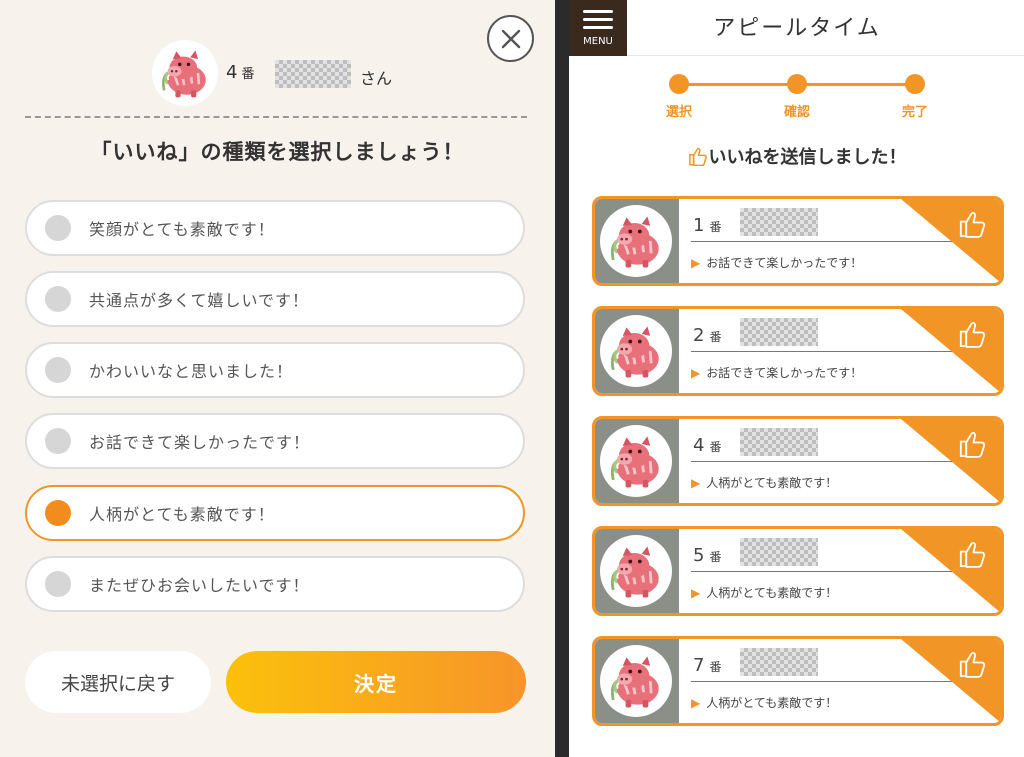 The image size is (1024, 757). Describe the element at coordinates (199, 585) in the screenshot. I see `option-label: またぜひお会いしたいです！` at that location.